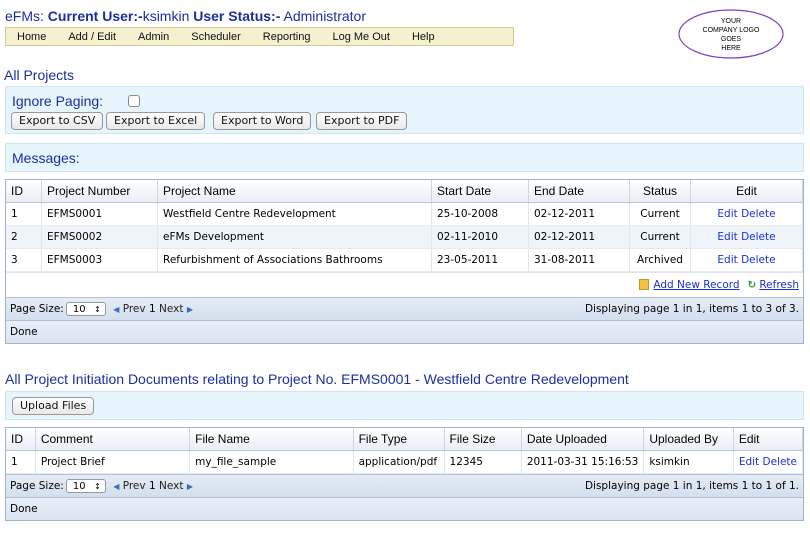  What do you see at coordinates (262, 121) in the screenshot?
I see `export-word-button: Export to Word` at bounding box center [262, 121].